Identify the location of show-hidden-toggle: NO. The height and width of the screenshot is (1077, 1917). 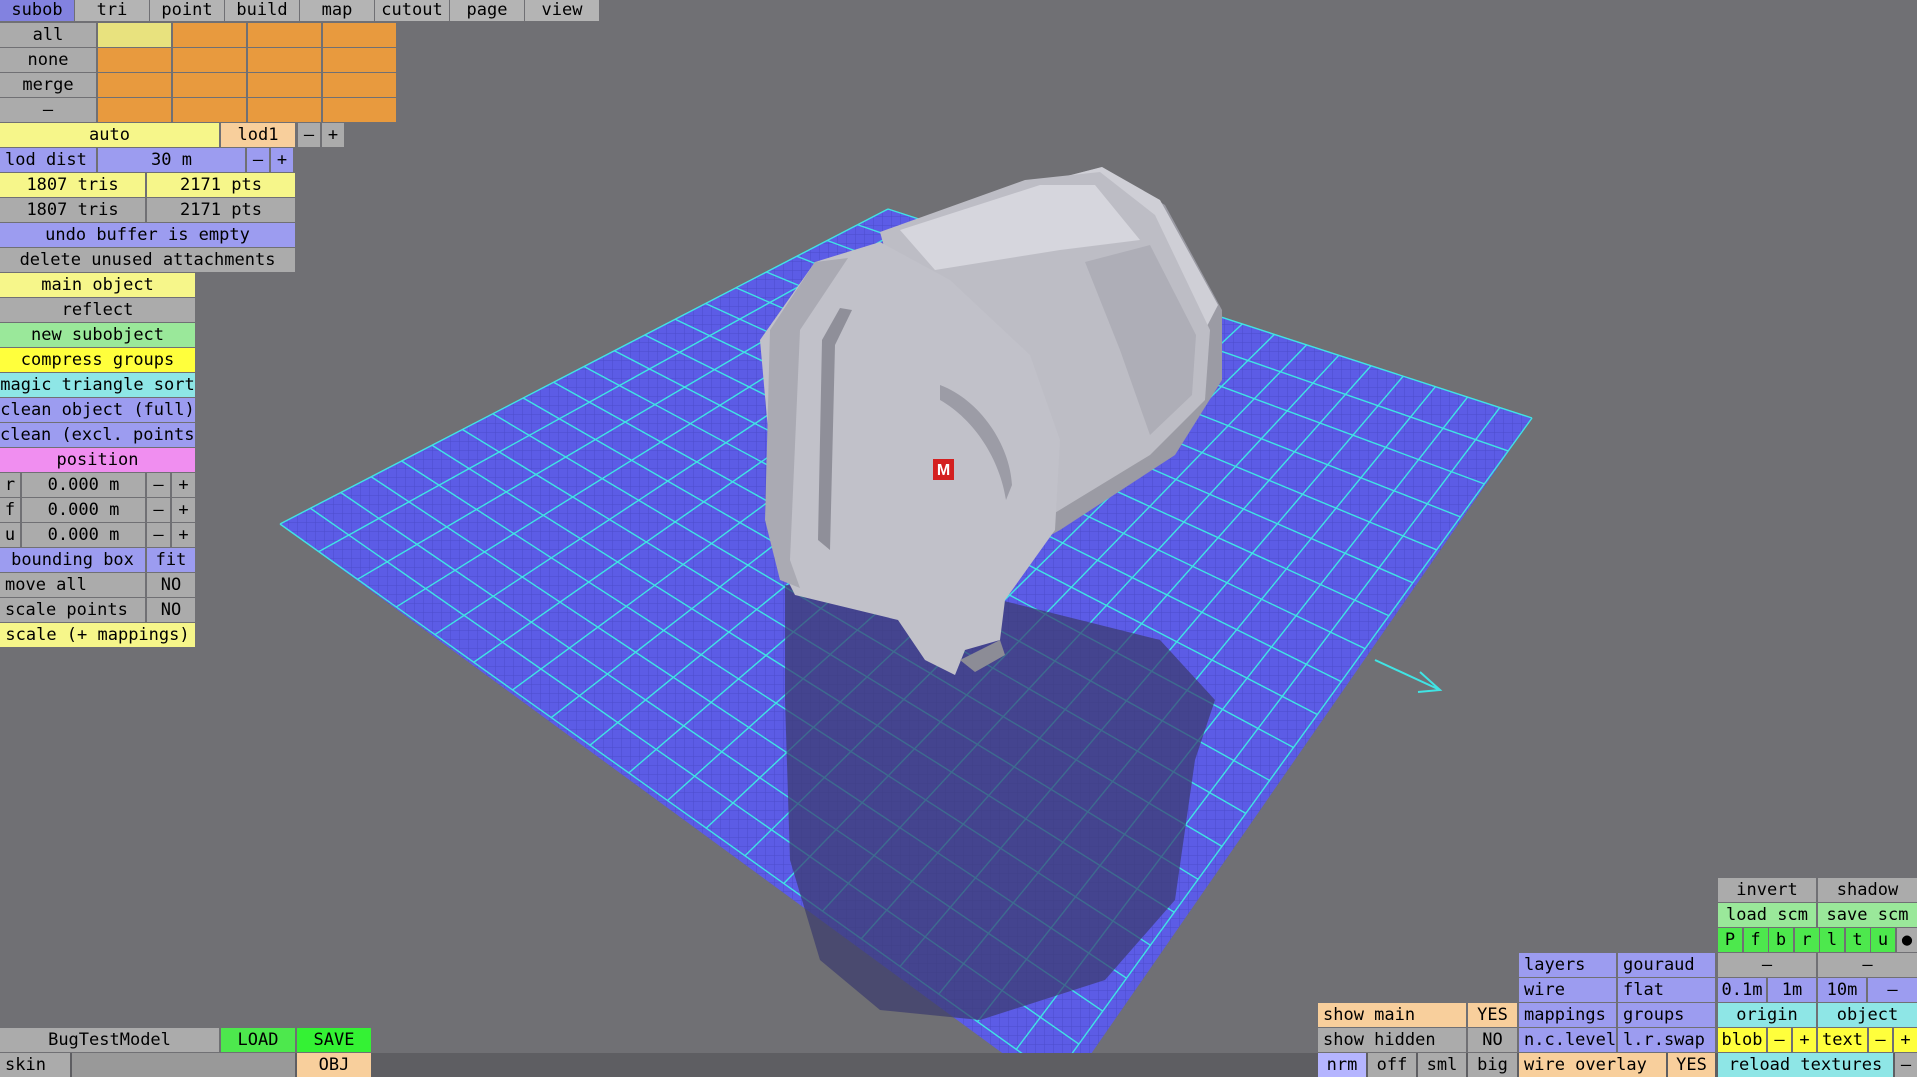
(1492, 1040).